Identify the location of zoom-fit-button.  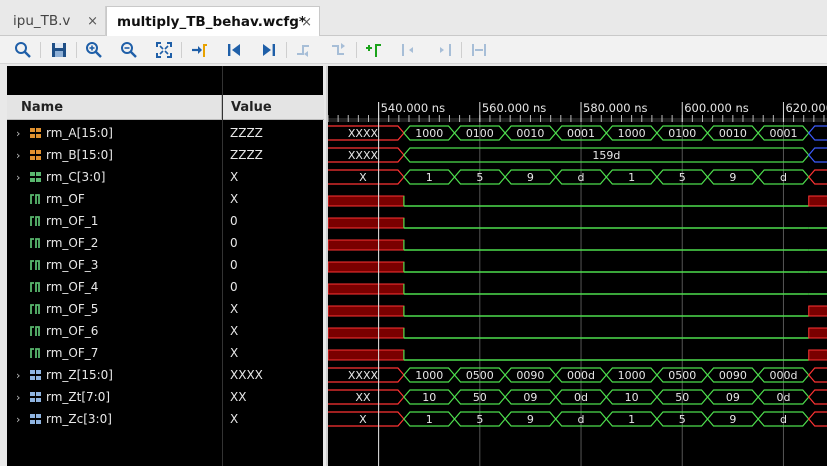
(164, 50).